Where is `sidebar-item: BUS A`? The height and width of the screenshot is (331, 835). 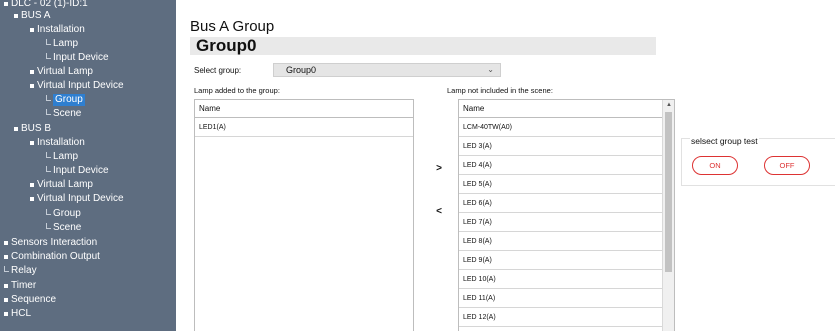 sidebar-item: BUS A is located at coordinates (32, 16).